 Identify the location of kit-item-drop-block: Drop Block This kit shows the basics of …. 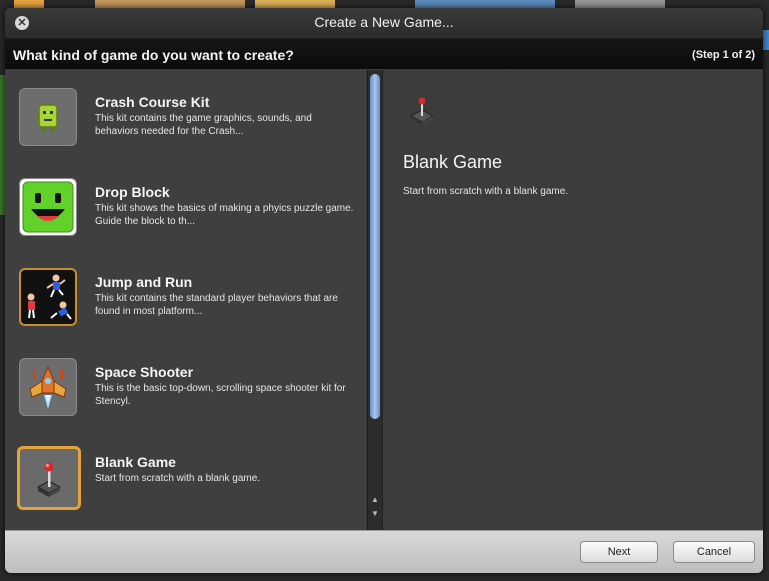
(185, 205).